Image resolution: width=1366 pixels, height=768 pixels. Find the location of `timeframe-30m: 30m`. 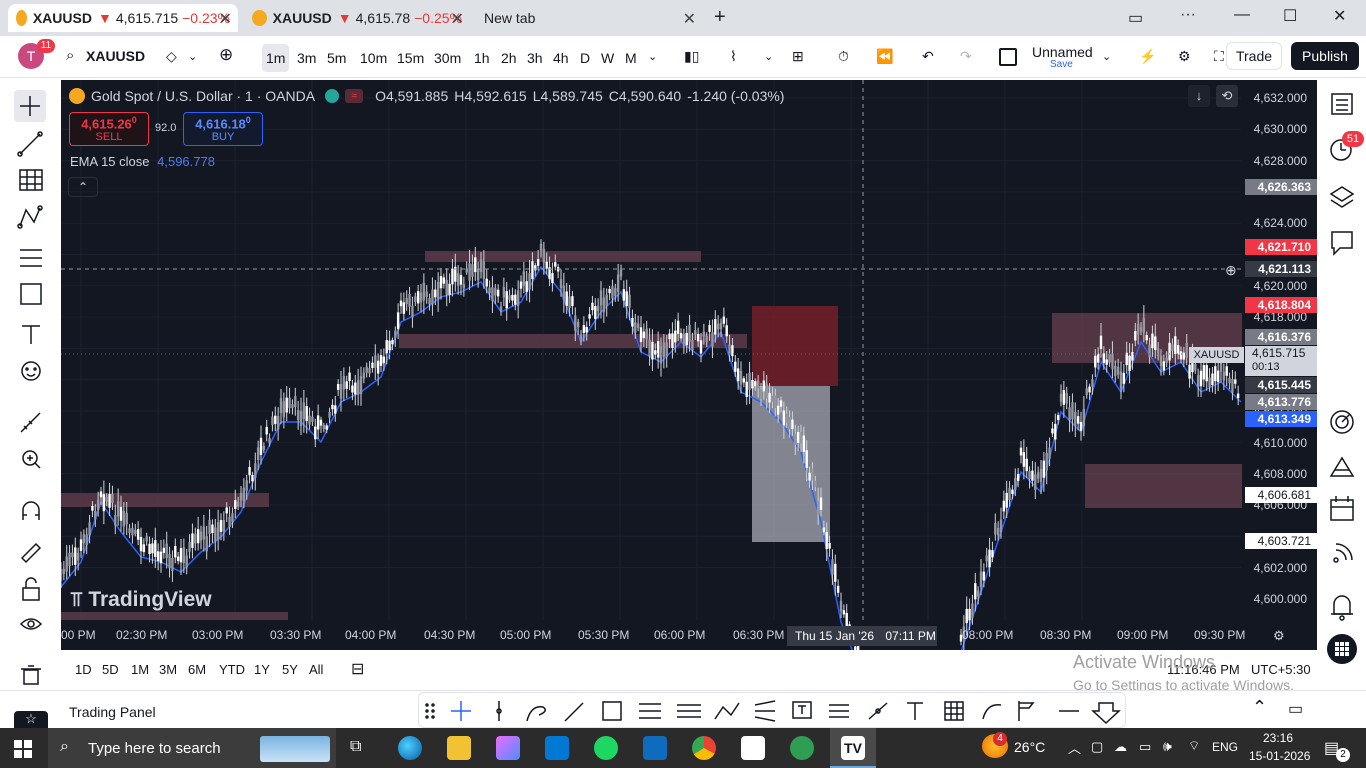

timeframe-30m: 30m is located at coordinates (447, 58).